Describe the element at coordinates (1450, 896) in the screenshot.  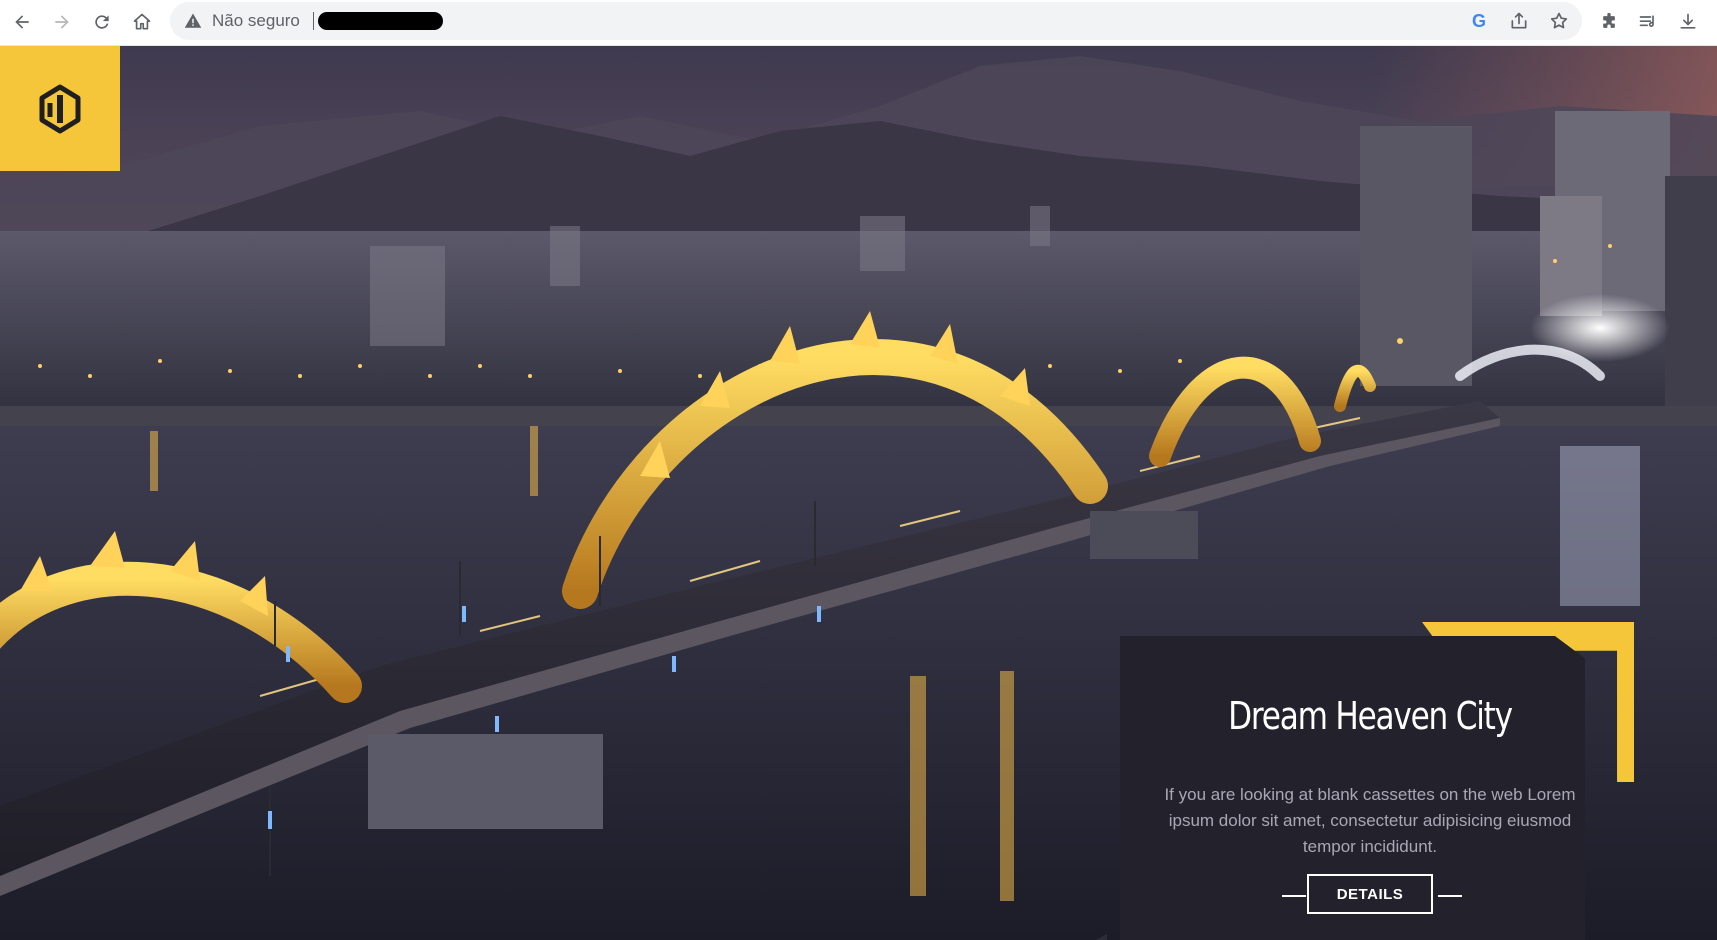
I see `details-line-right` at that location.